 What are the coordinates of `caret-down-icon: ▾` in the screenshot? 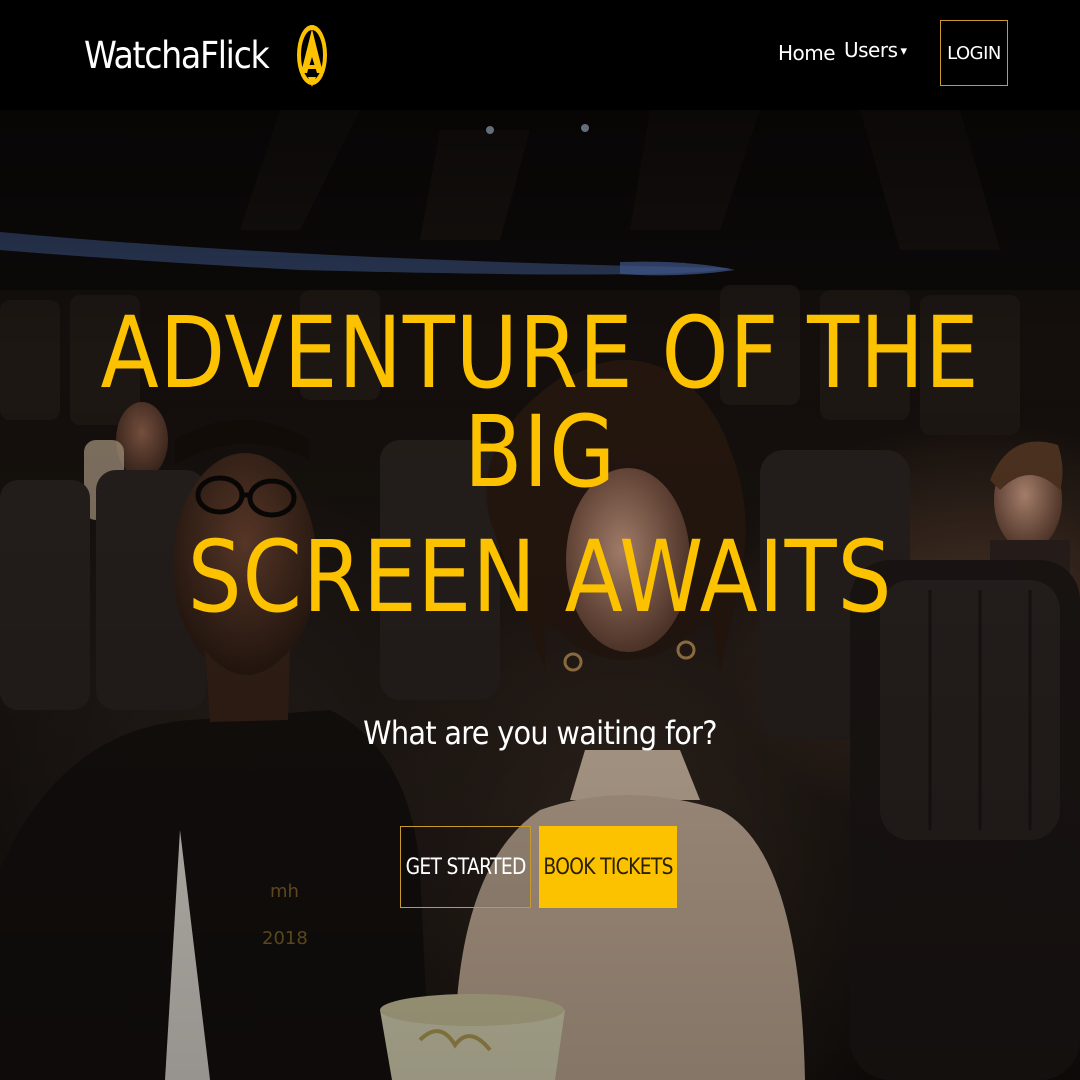 It's located at (904, 51).